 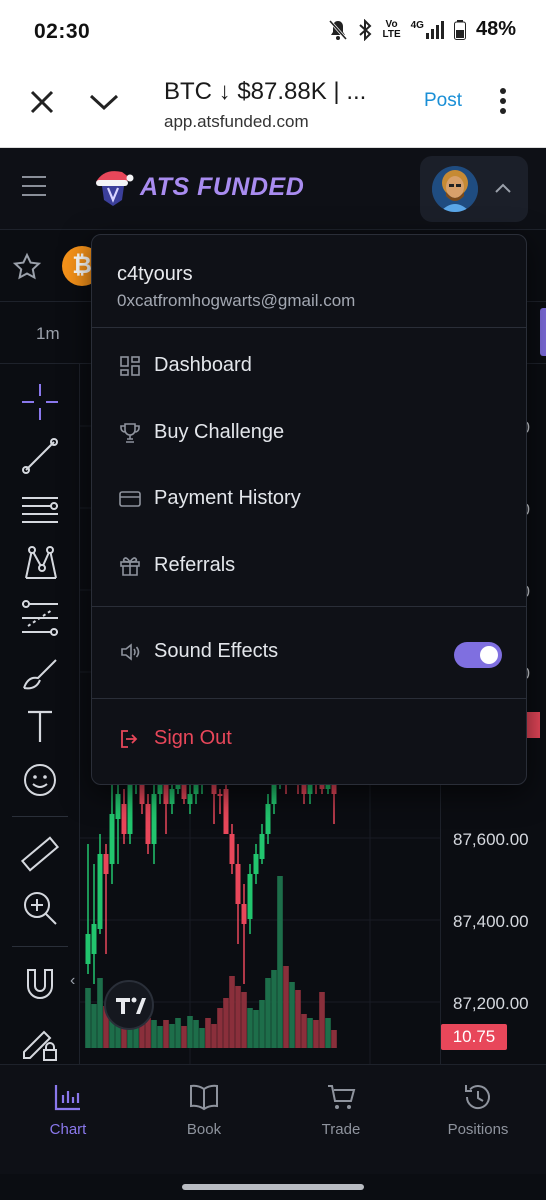 What do you see at coordinates (478, 1129) in the screenshot?
I see `nav-positions-label: Positions` at bounding box center [478, 1129].